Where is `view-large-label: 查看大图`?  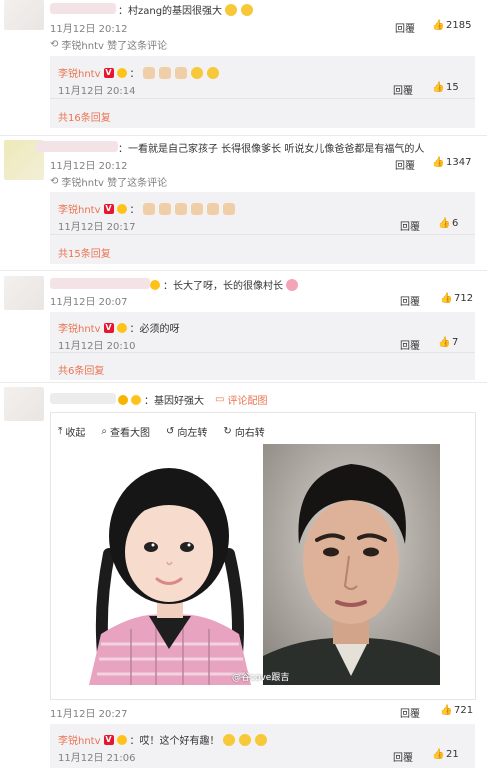
view-large-label: 查看大图 is located at coordinates (130, 433).